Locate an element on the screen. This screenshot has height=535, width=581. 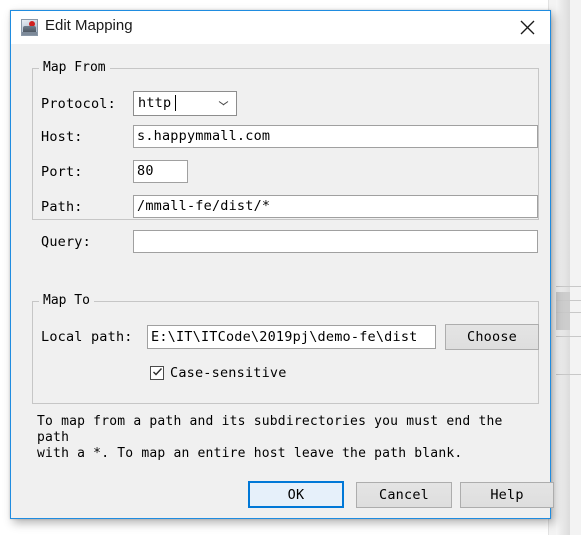
case-sensitive-checkbox: Case-sensitive is located at coordinates (218, 373).